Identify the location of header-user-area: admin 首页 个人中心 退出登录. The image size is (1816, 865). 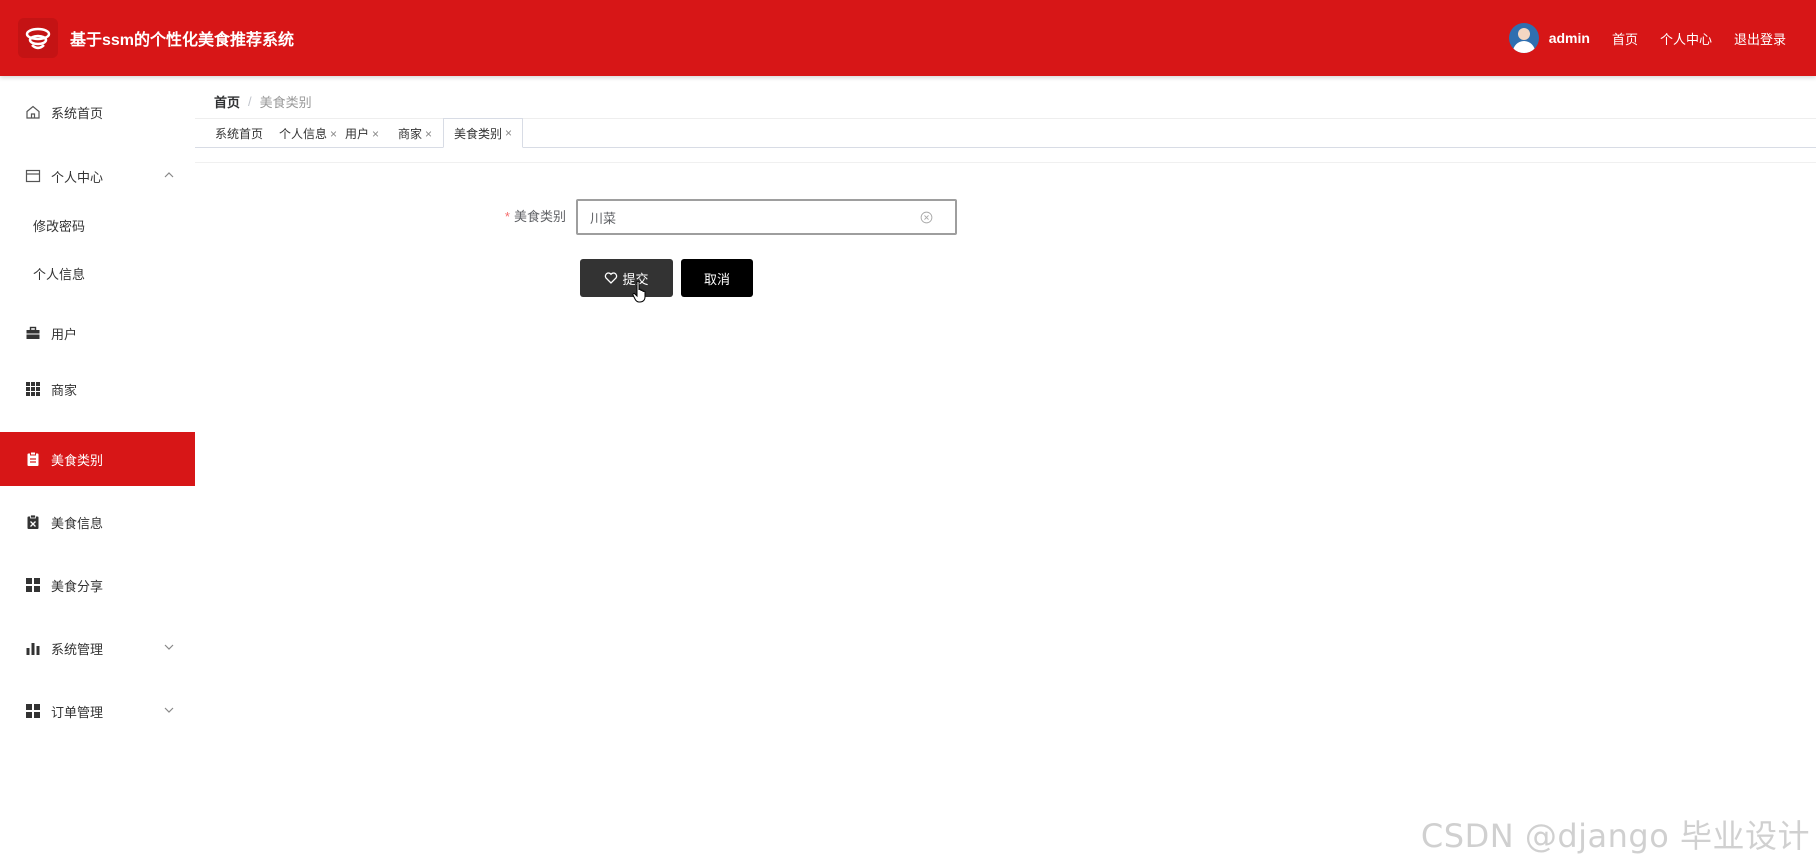
(1647, 38).